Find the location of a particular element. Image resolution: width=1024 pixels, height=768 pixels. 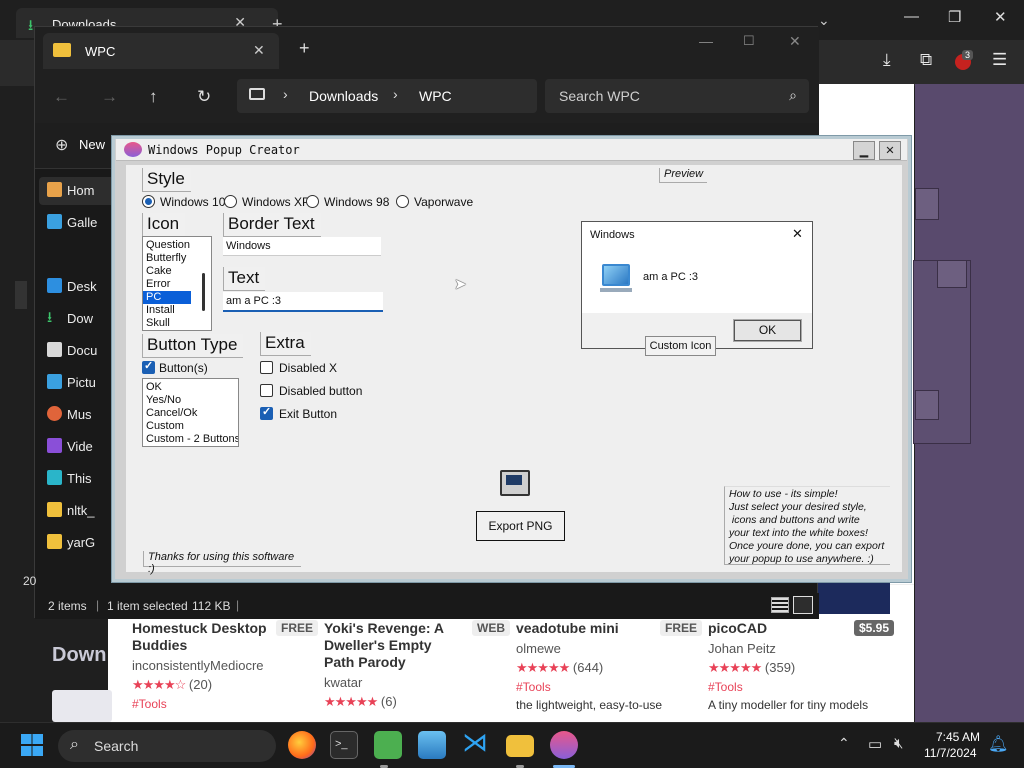

new-tab-icon: + is located at coordinates (304, 48).